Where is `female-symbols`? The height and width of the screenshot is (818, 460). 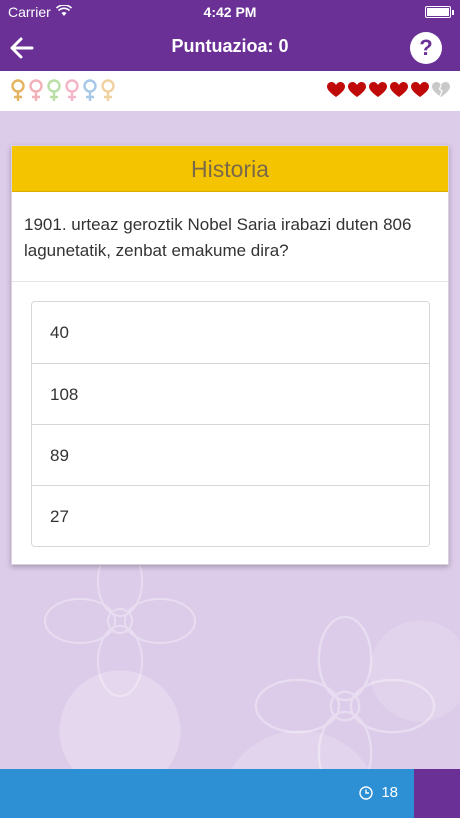 female-symbols is located at coordinates (63, 91).